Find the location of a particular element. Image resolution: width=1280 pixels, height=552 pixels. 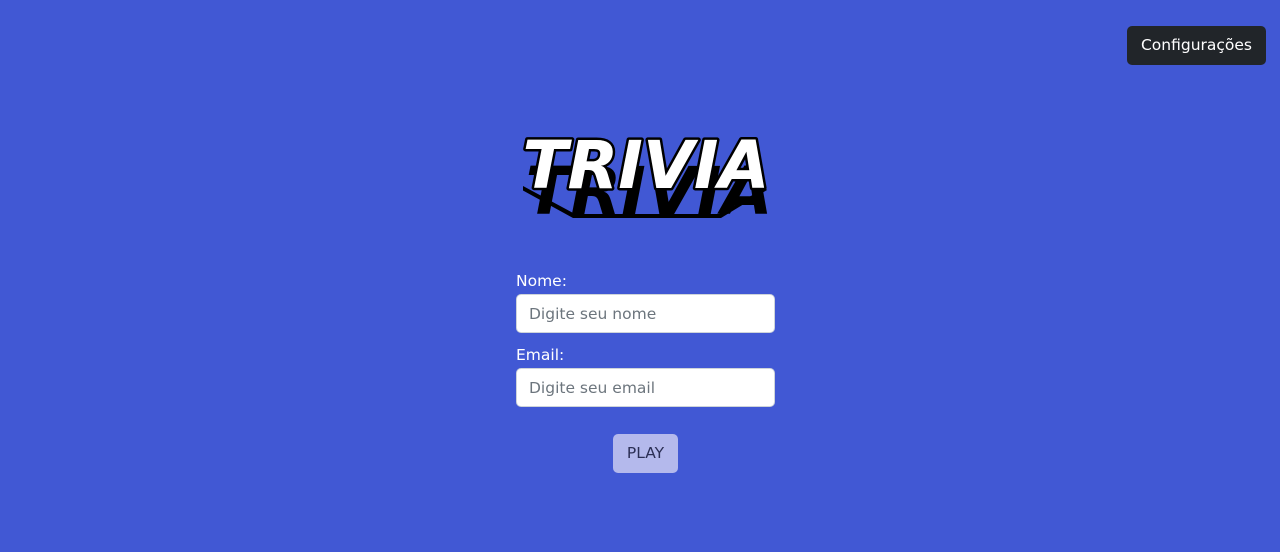

logo-face: TRIVIA is located at coordinates (646, 167).